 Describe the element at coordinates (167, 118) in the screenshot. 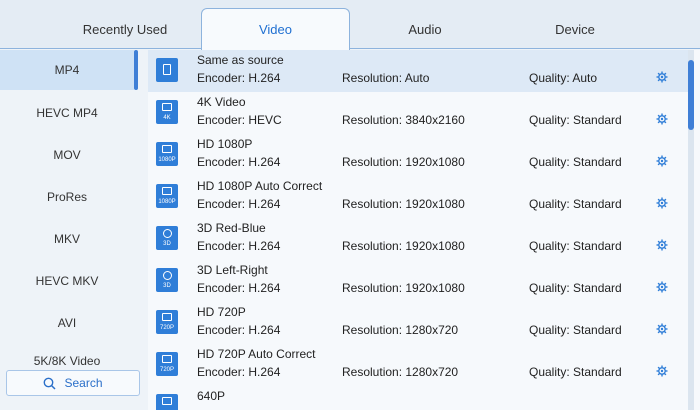

I see `preset-badge: 4K` at that location.